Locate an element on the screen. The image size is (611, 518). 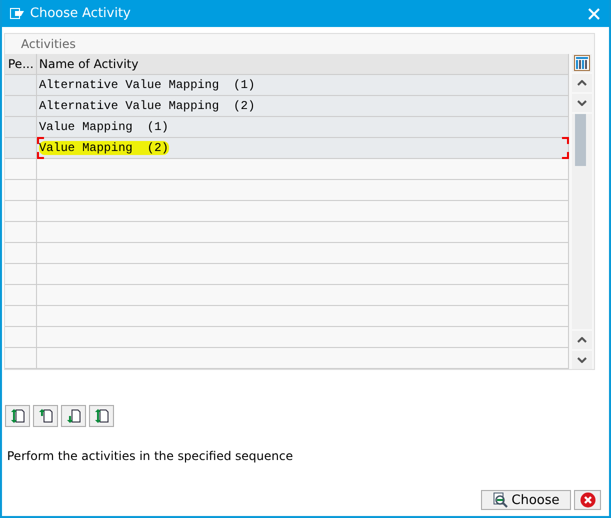
cancel-button is located at coordinates (587, 500).